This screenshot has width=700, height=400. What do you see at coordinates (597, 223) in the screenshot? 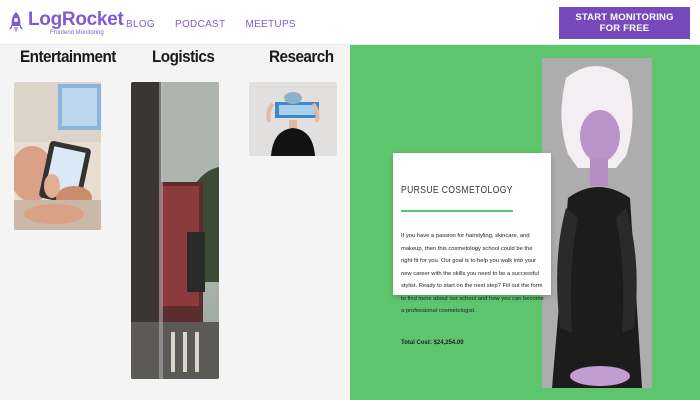
I see `model-photo` at bounding box center [597, 223].